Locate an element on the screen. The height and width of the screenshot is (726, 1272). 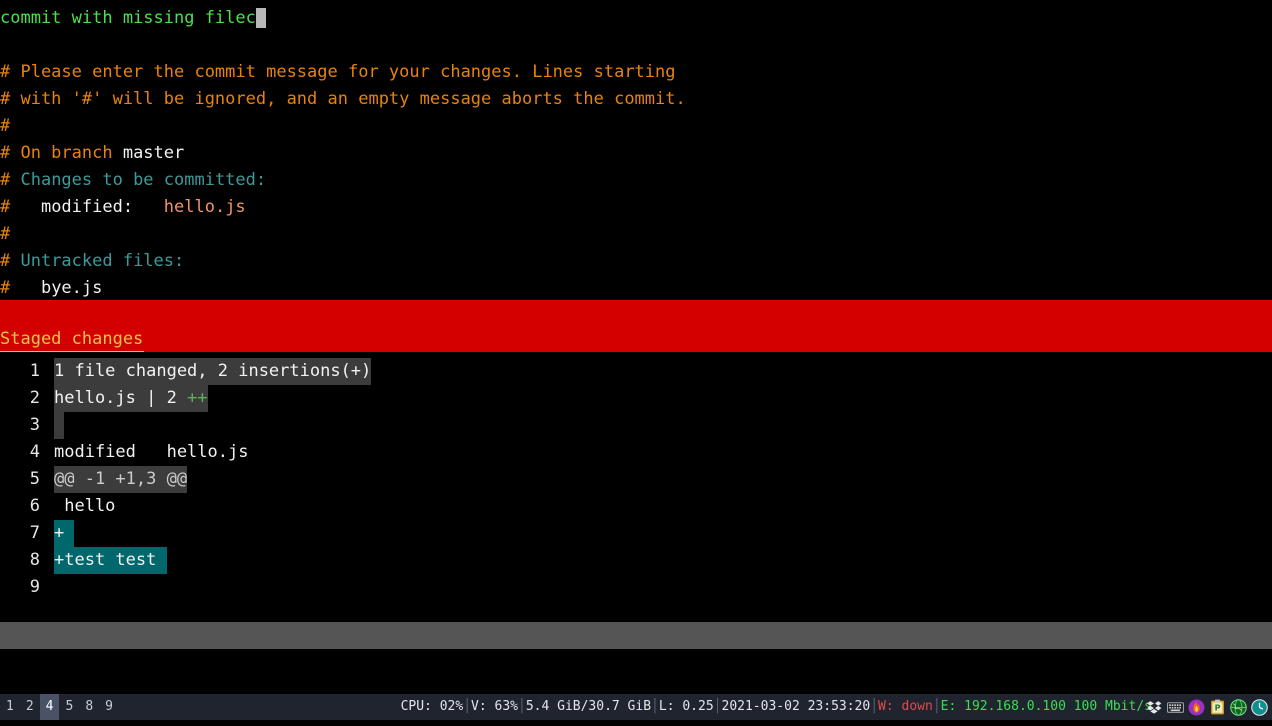
globe-icon is located at coordinates (1238, 707).